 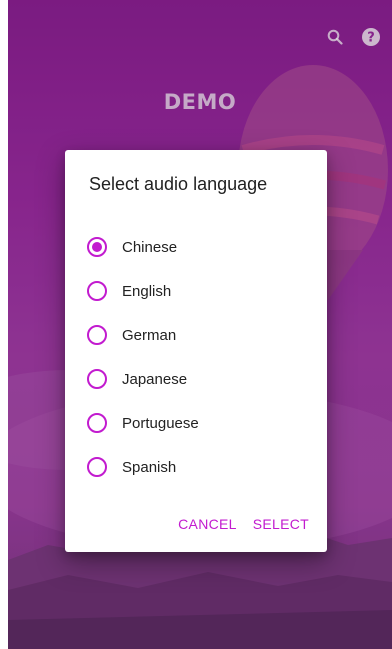 I want to click on option-label: Japanese, so click(x=155, y=379).